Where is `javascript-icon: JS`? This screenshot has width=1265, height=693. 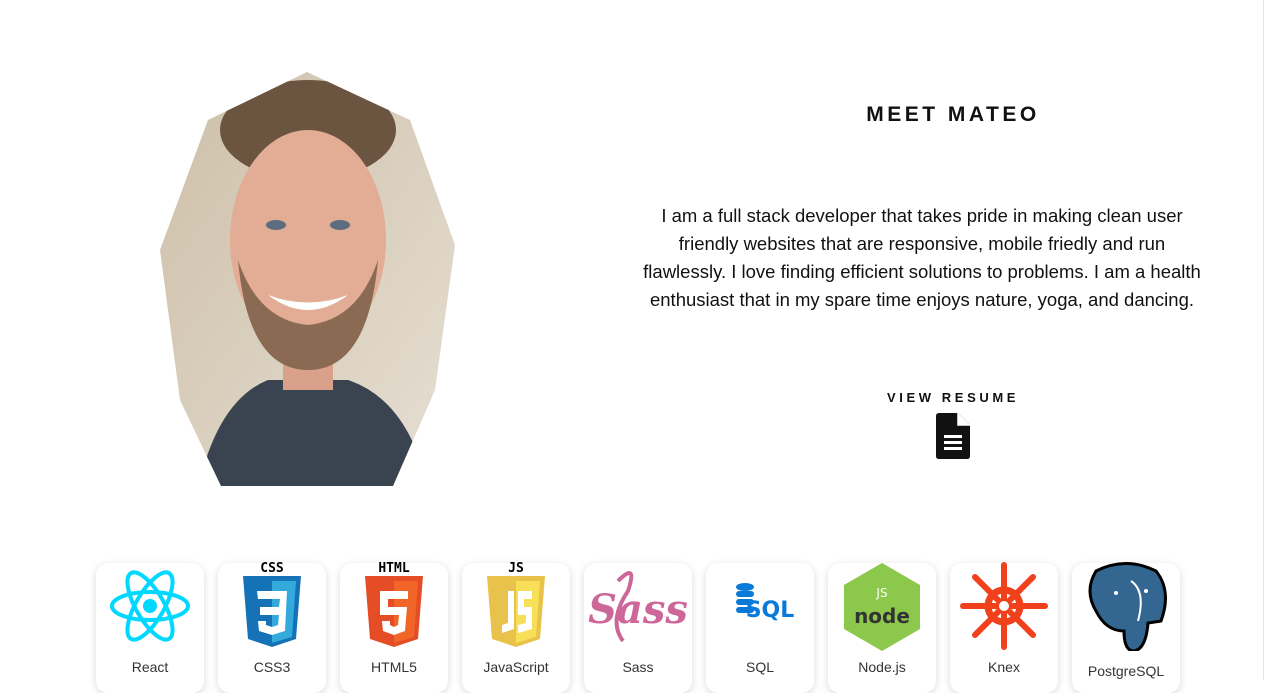
javascript-icon: JS is located at coordinates (516, 604).